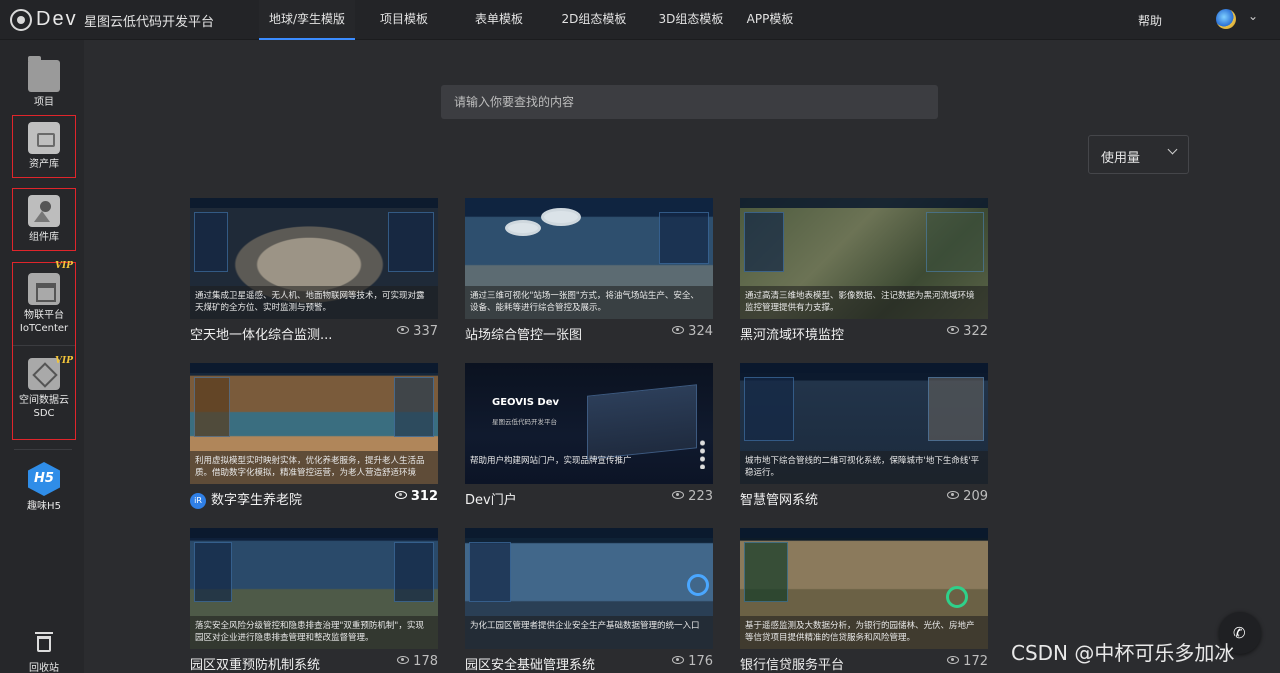 This screenshot has height=673, width=1280. I want to click on sidebar-item-component-library: 组件库, so click(44, 219).